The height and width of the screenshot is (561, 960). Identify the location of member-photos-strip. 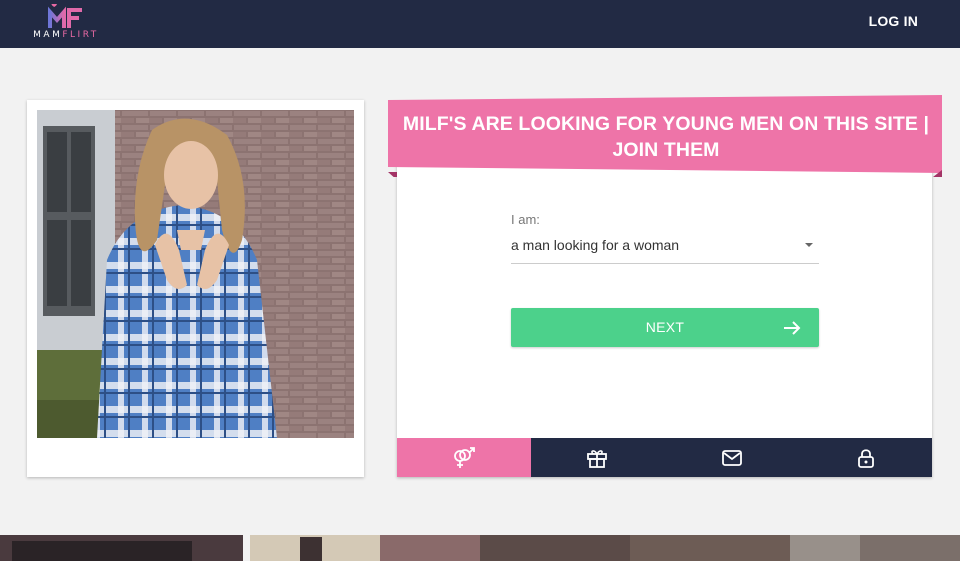
(480, 548).